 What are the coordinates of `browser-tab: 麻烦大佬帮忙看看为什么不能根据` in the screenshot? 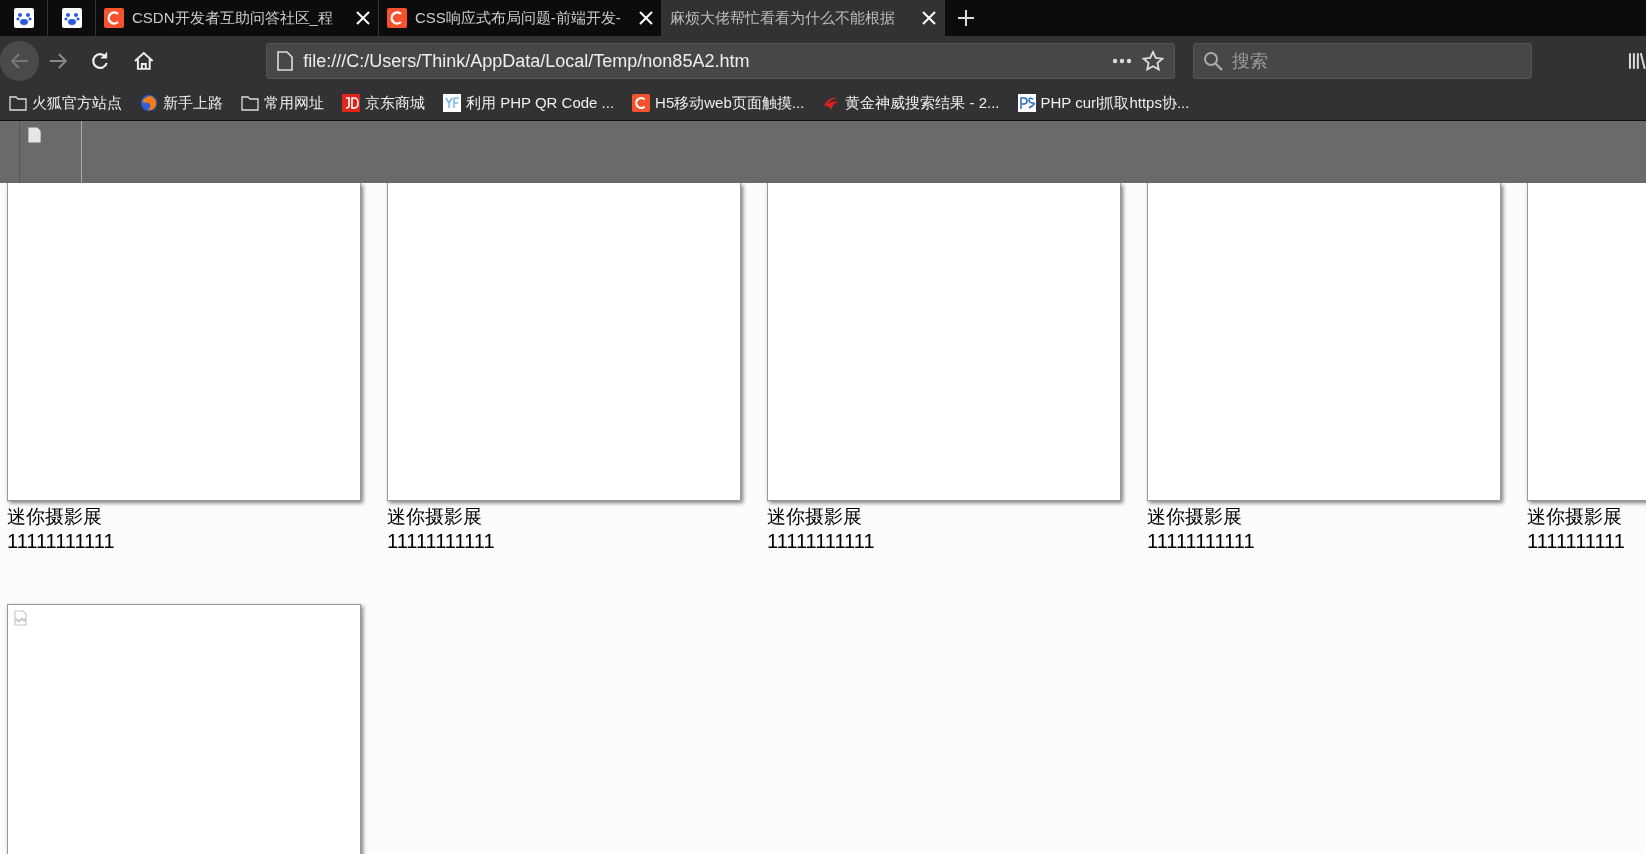 It's located at (803, 18).